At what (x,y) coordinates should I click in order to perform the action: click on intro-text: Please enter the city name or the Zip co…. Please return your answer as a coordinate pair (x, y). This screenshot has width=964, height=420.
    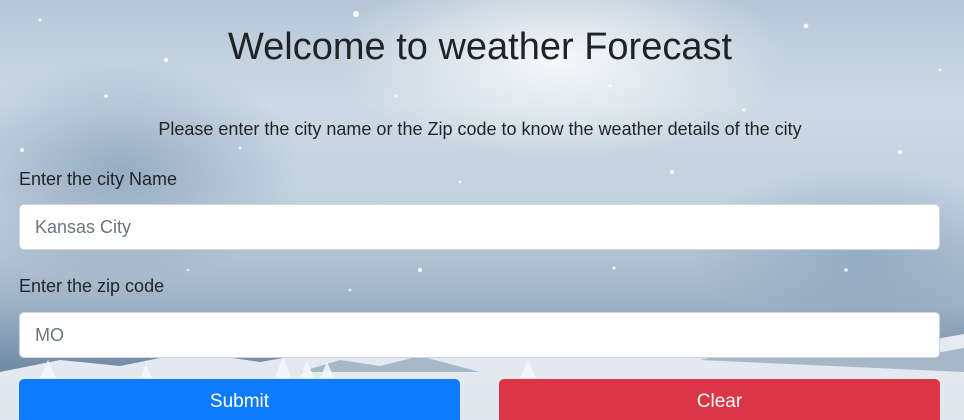
    Looking at the image, I should click on (480, 129).